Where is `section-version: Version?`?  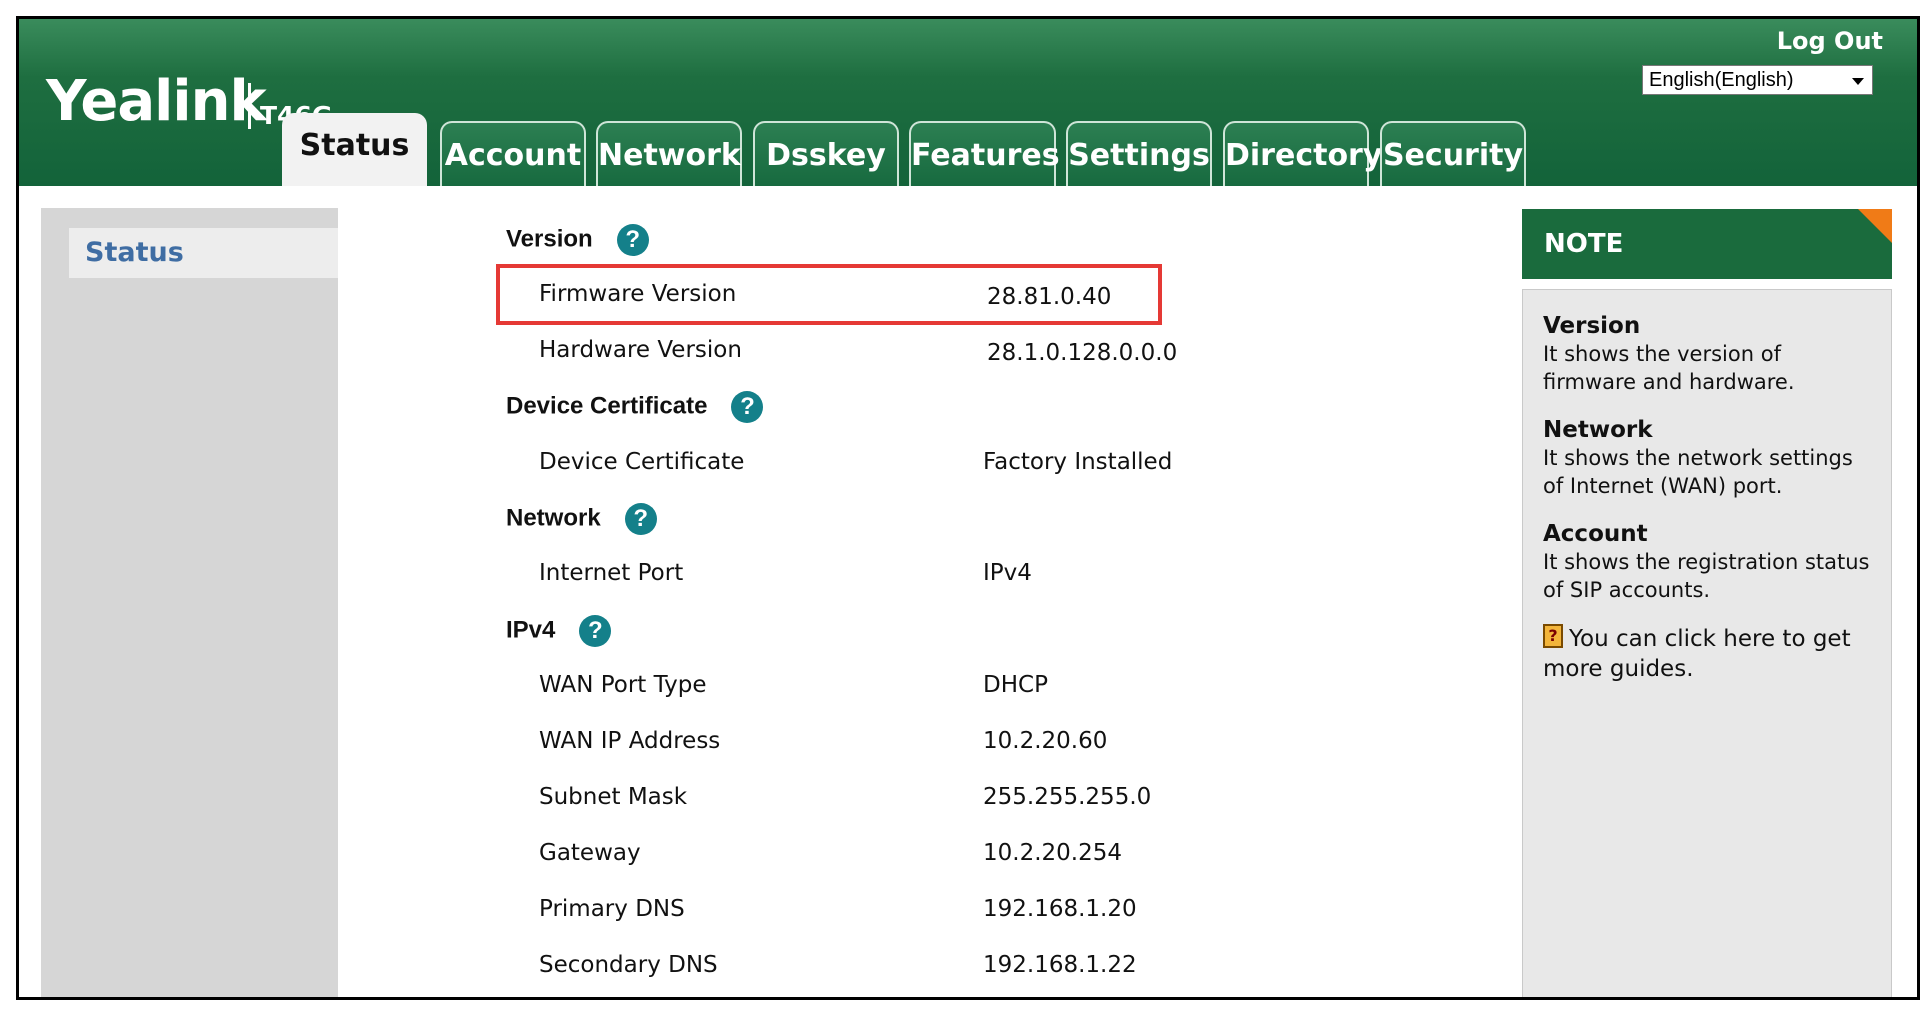
section-version: Version? is located at coordinates (577, 240).